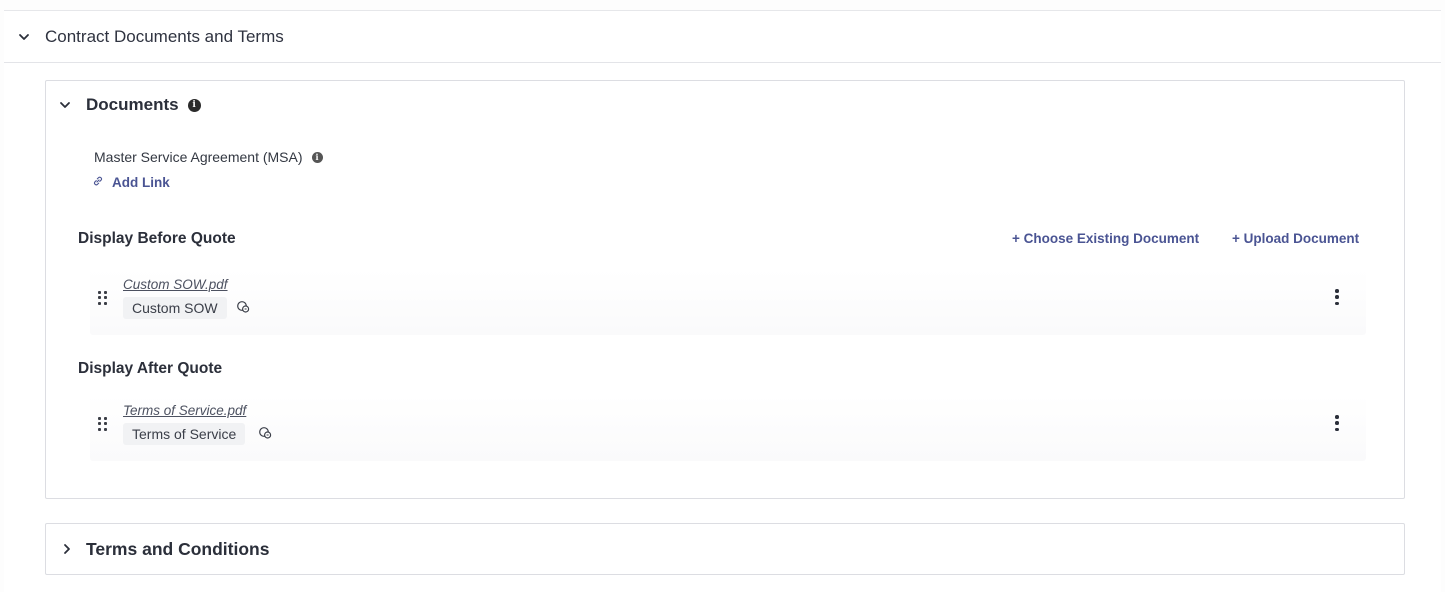  What do you see at coordinates (722, 37) in the screenshot?
I see `contract-documents-header: Contract Documents and Terms` at bounding box center [722, 37].